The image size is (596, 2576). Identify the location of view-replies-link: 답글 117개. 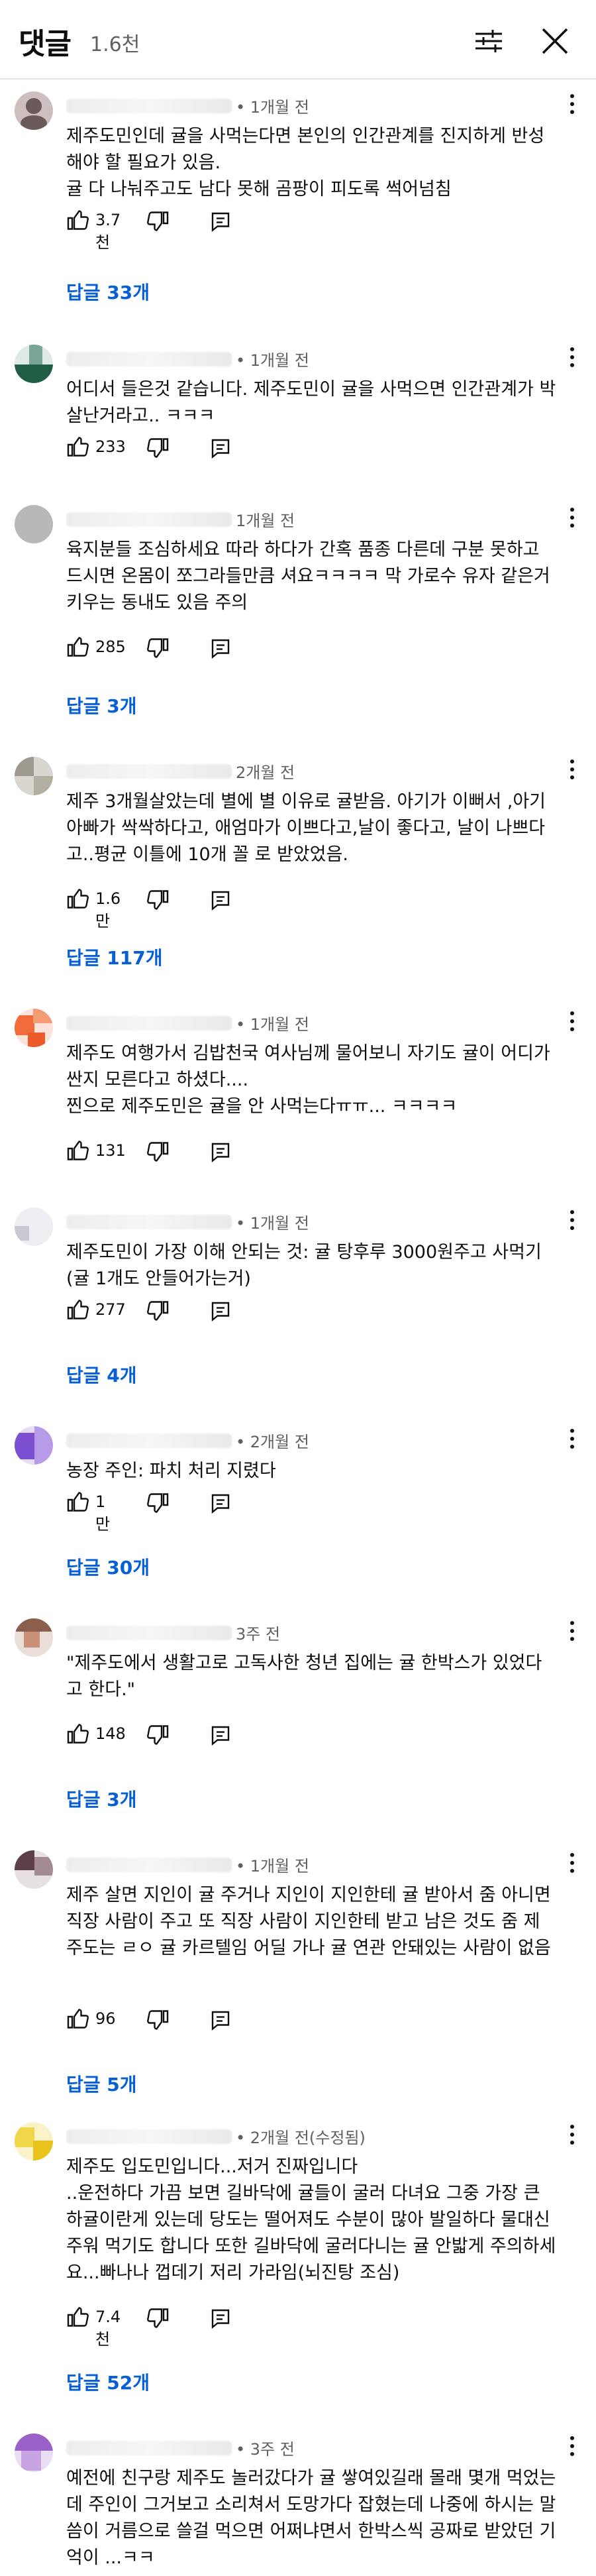
(114, 957).